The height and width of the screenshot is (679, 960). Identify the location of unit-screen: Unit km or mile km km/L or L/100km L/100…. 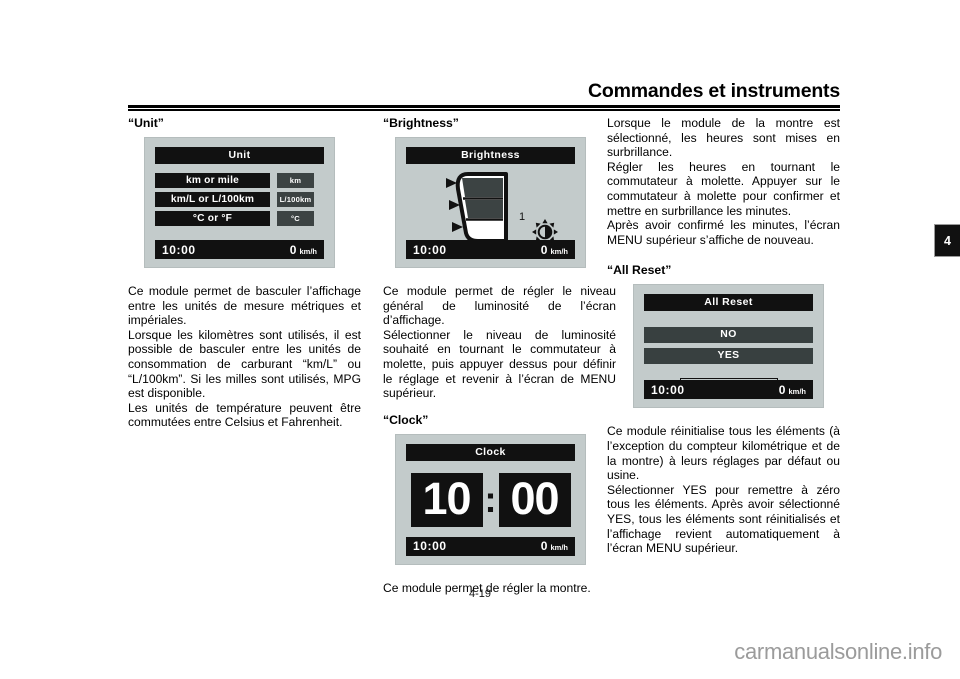
(239, 202).